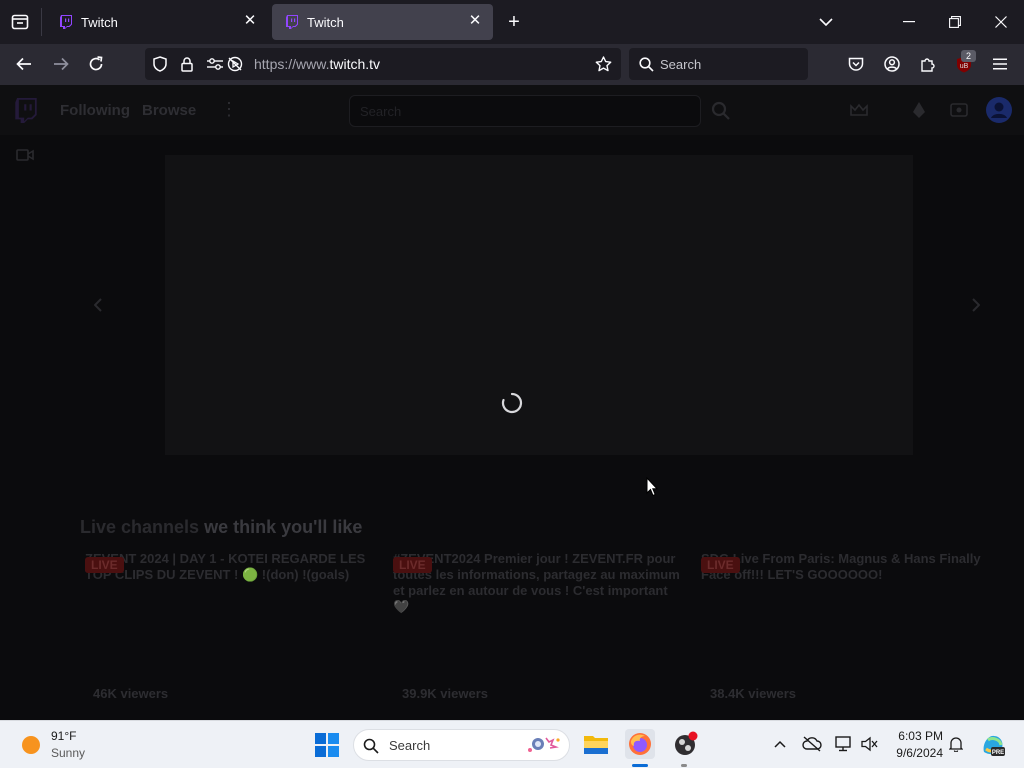 The height and width of the screenshot is (768, 1024). Describe the element at coordinates (25, 155) in the screenshot. I see `sidebar-video-camera-icon` at that location.